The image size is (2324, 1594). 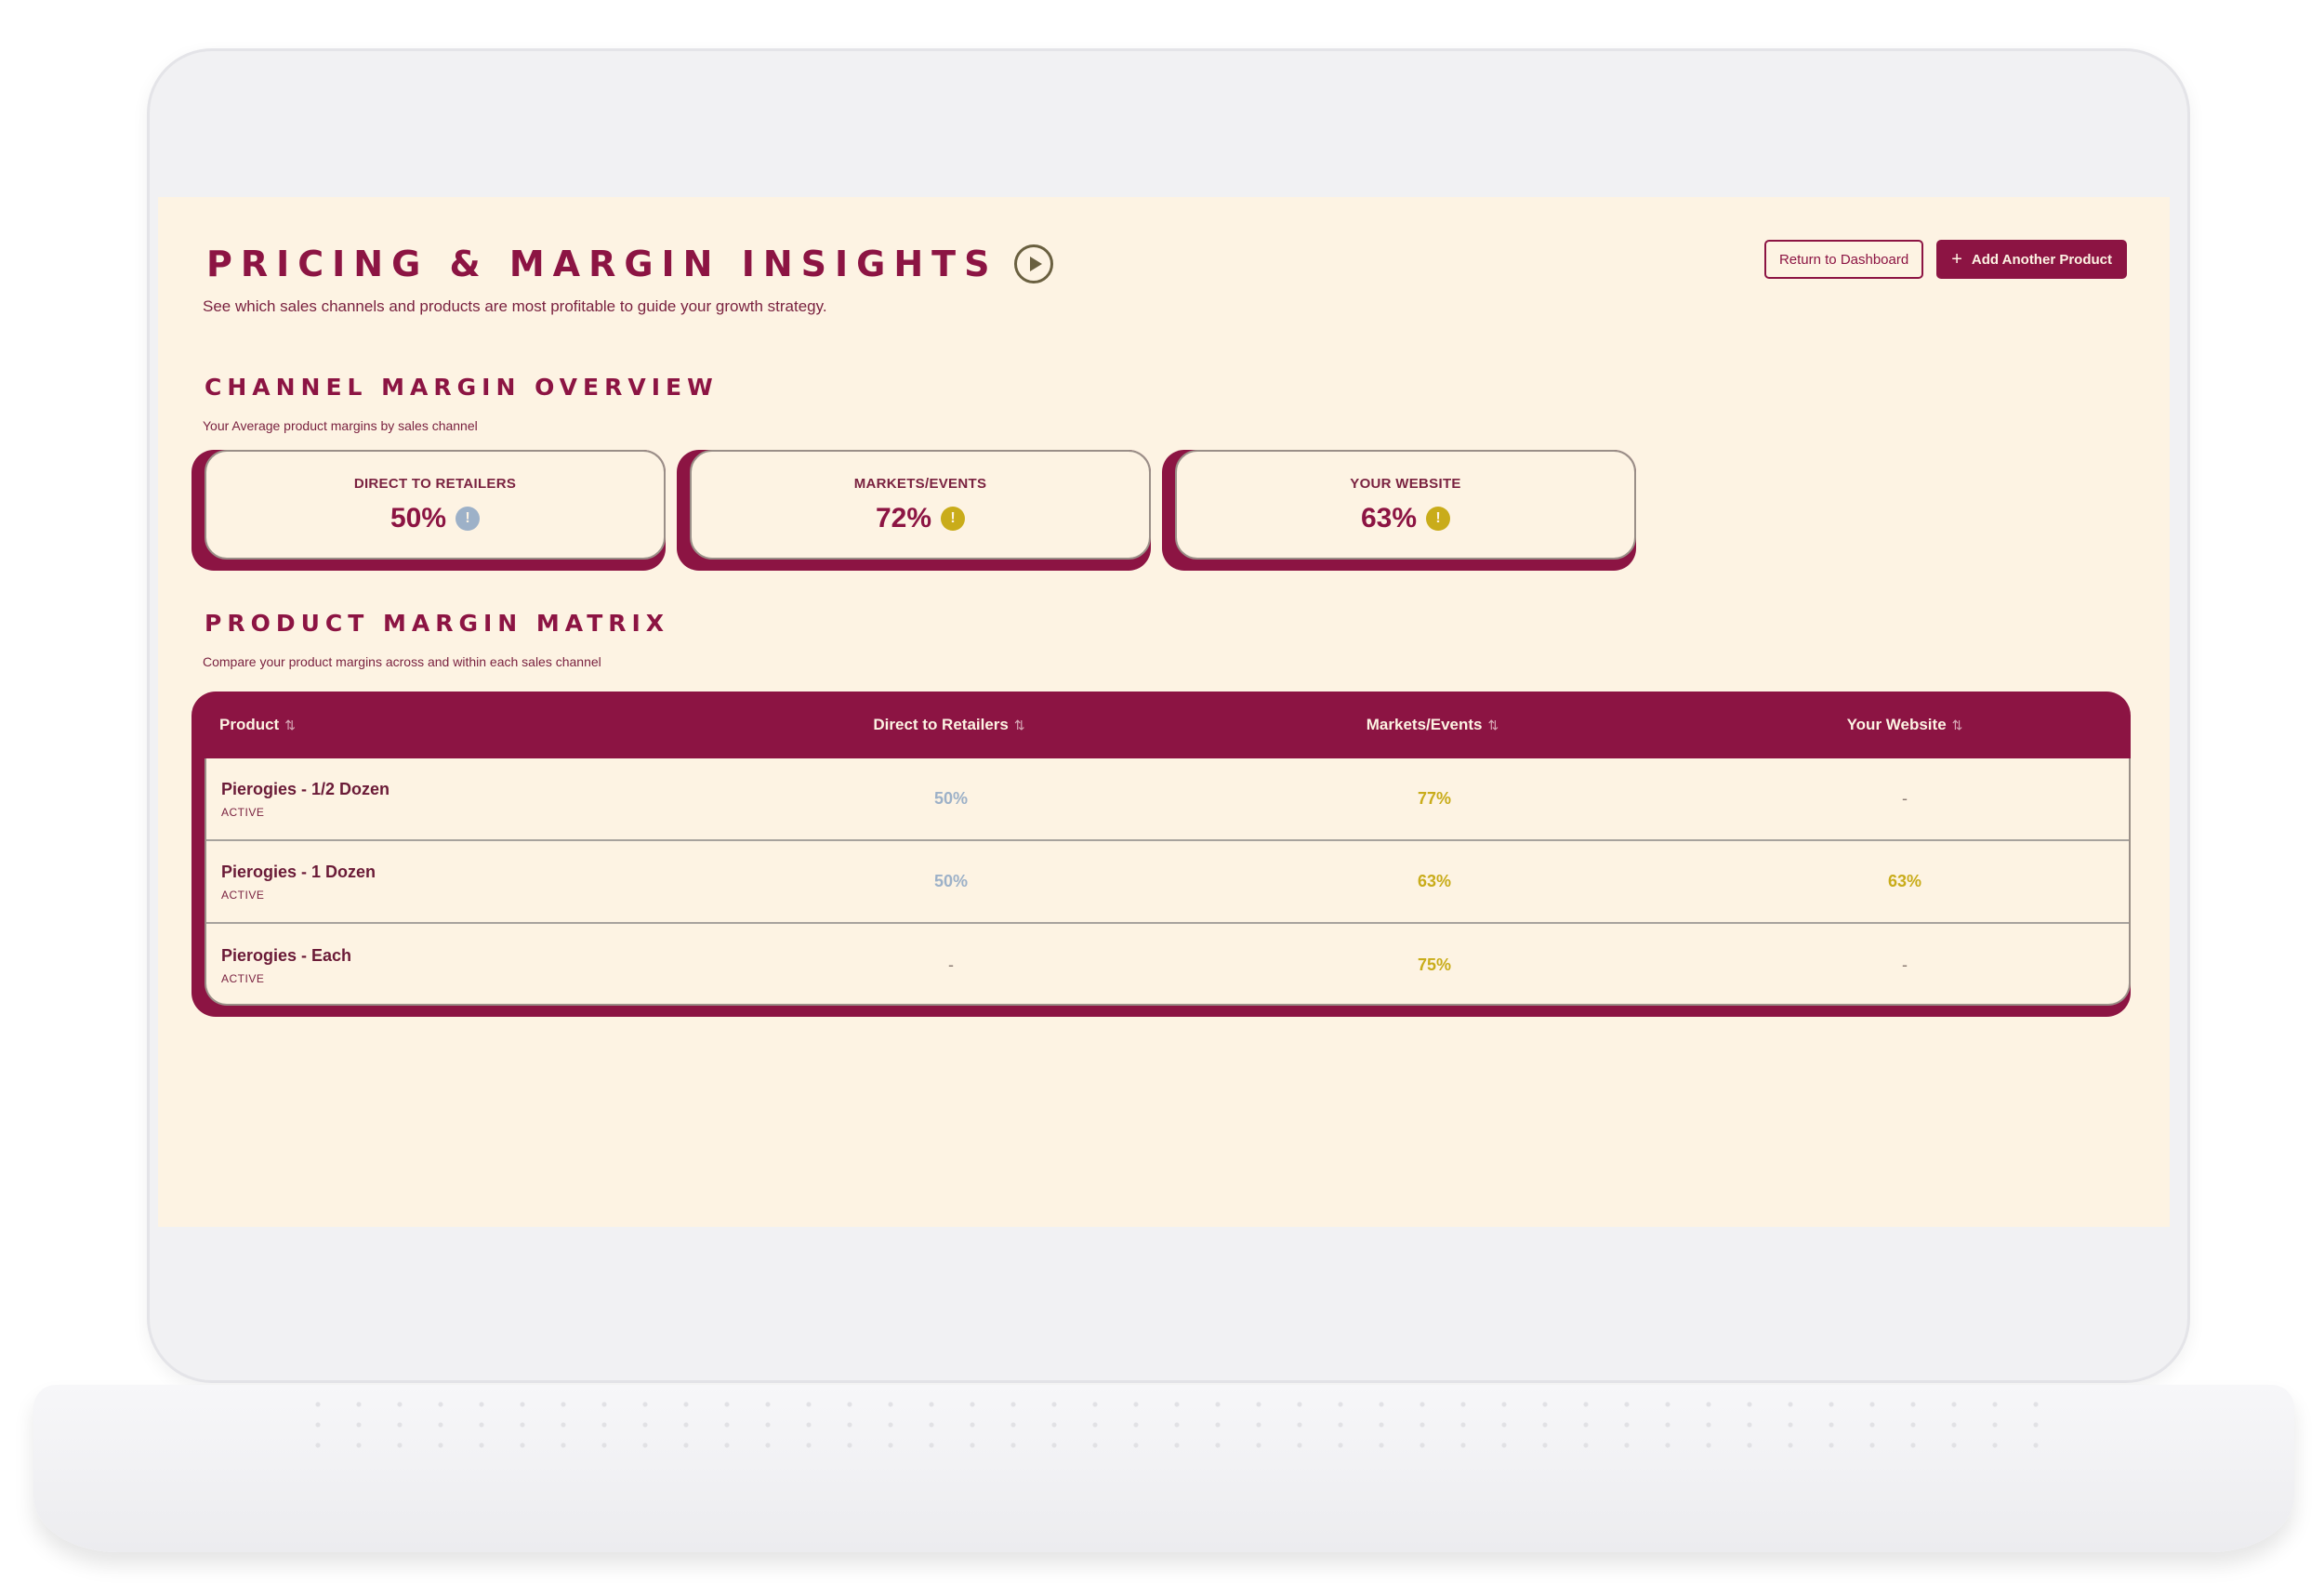 What do you see at coordinates (1434, 798) in the screenshot?
I see `margin-markets: 77%` at bounding box center [1434, 798].